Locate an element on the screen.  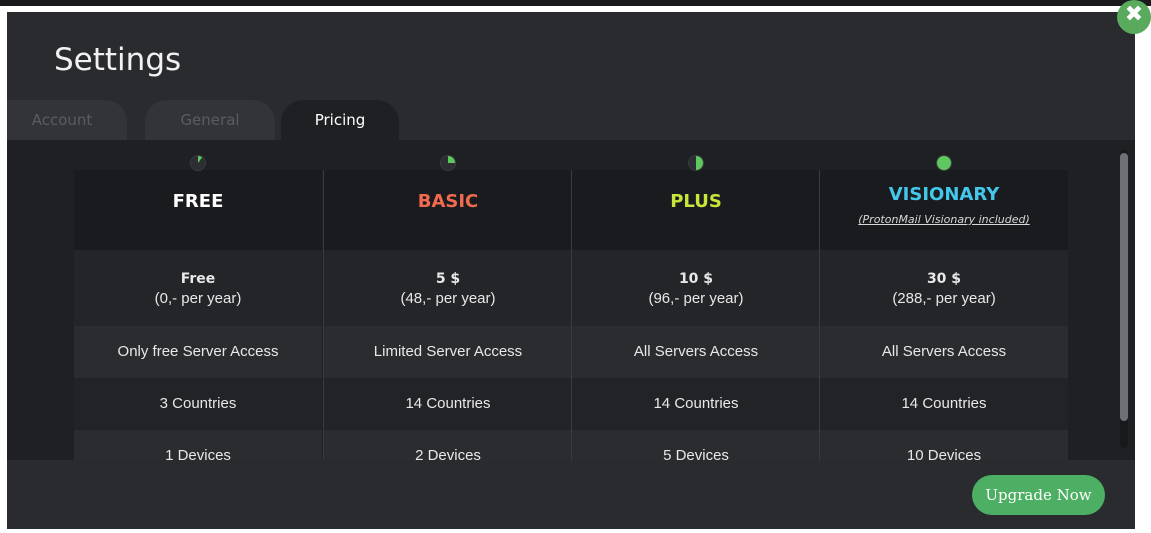
plan-name-label: VISIONARY is located at coordinates (944, 194).